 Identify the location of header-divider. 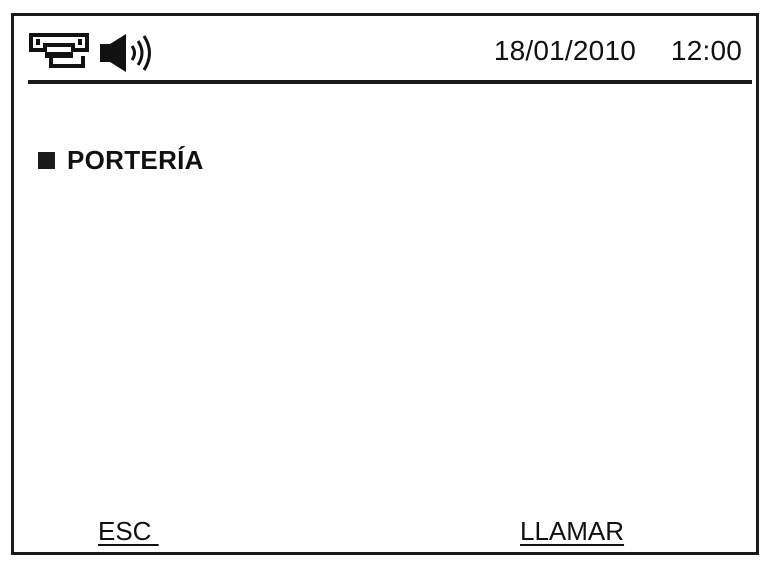
(390, 82).